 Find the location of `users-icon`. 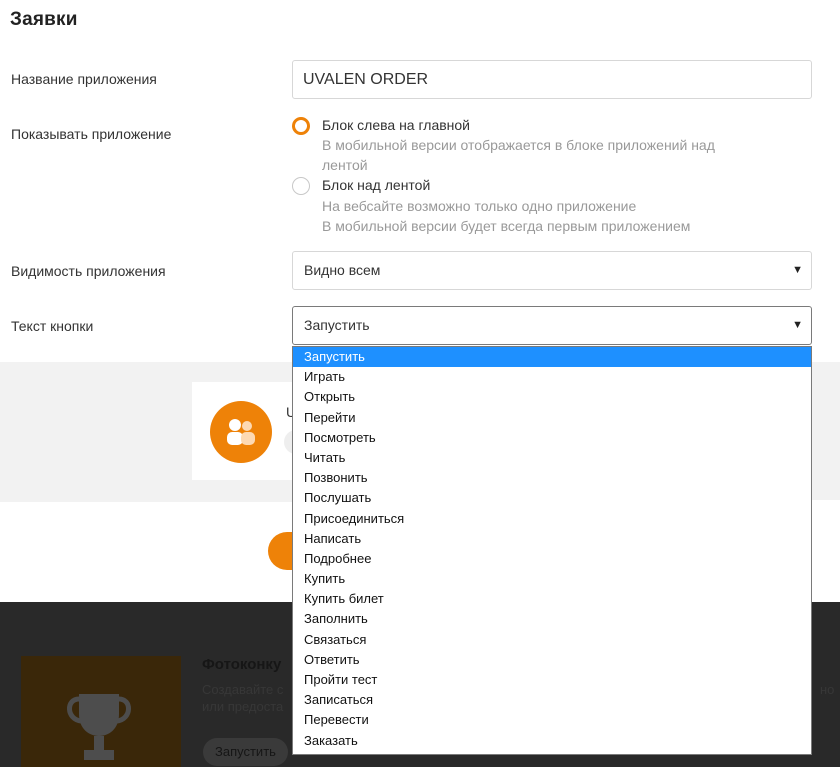

users-icon is located at coordinates (241, 432).